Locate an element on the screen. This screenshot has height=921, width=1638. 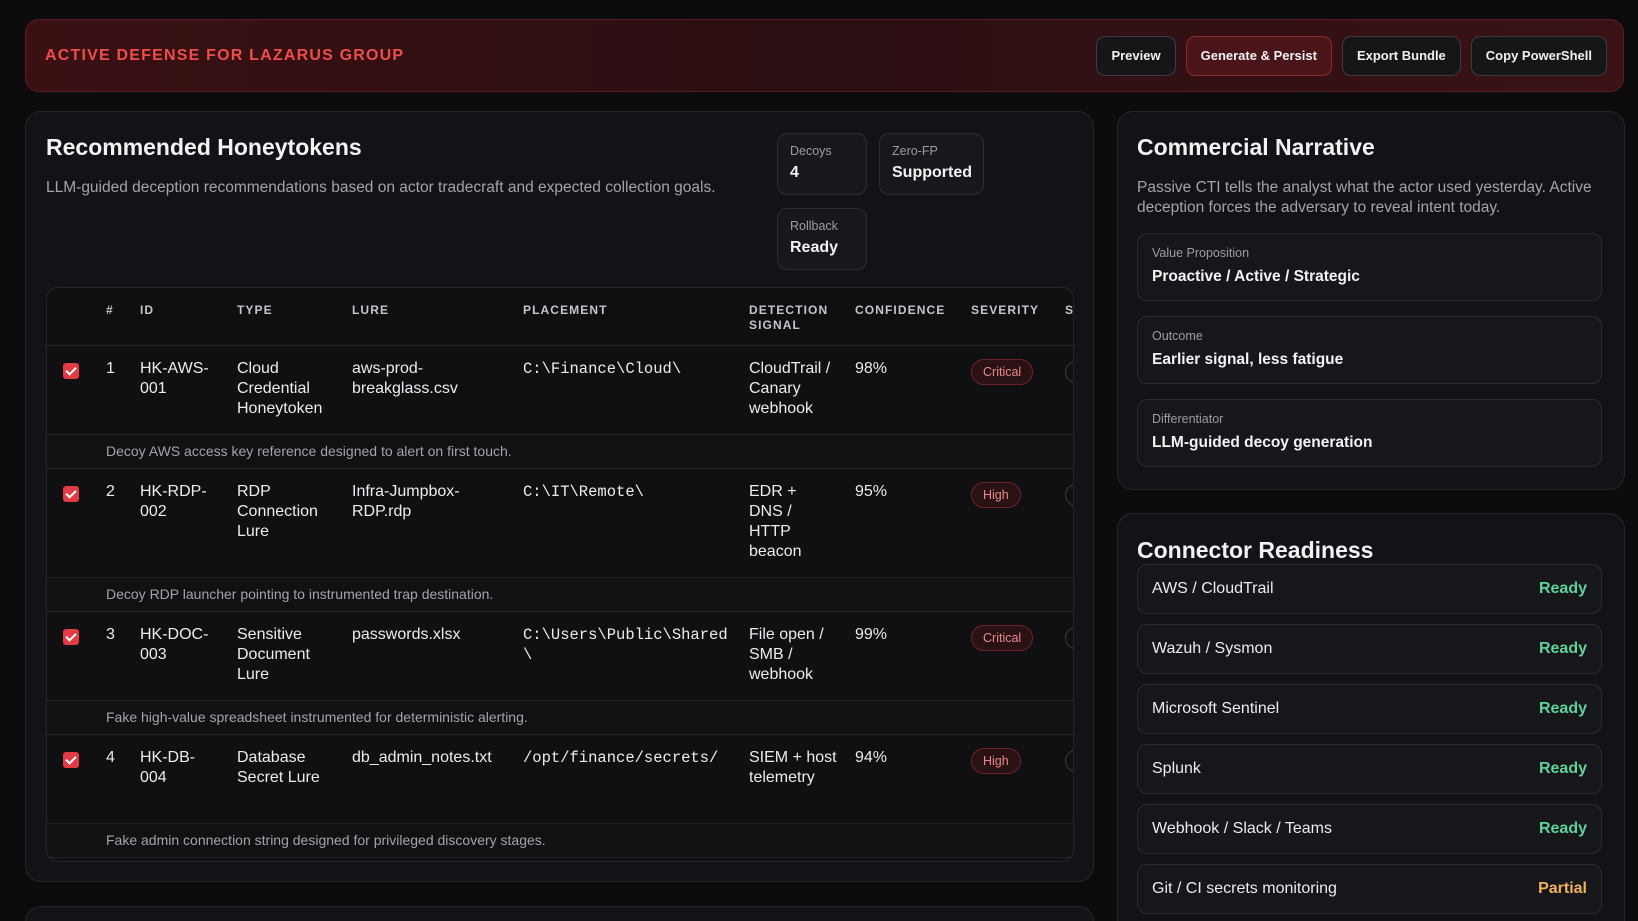
row-placement: C:\Finance\Cloud\ is located at coordinates (602, 369).